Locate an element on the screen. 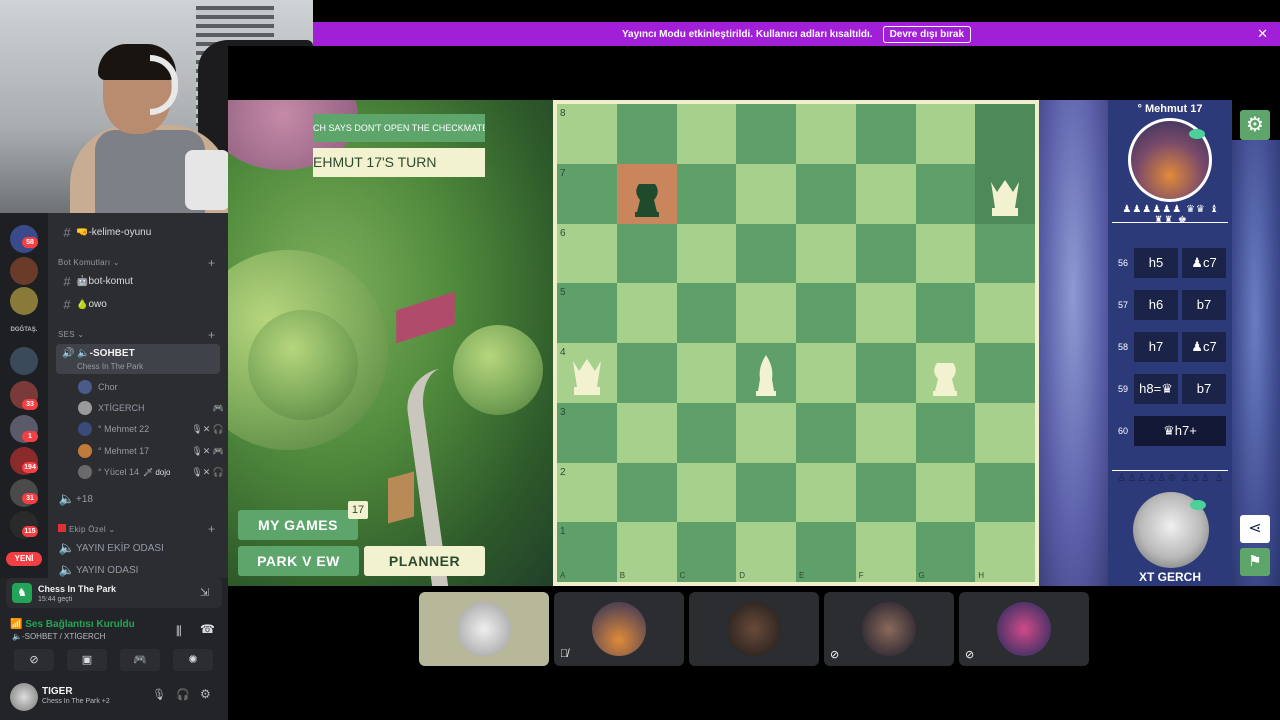 Image resolution: width=1280 pixels, height=720 pixels. board-square: F is located at coordinates (885, 552).